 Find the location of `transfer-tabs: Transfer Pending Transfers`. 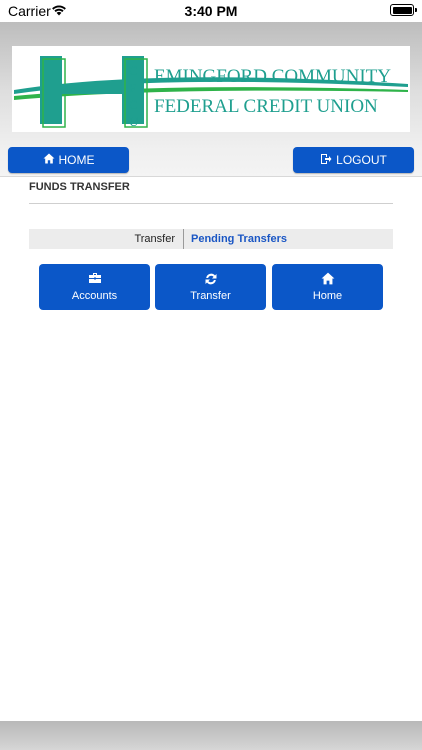

transfer-tabs: Transfer Pending Transfers is located at coordinates (211, 239).